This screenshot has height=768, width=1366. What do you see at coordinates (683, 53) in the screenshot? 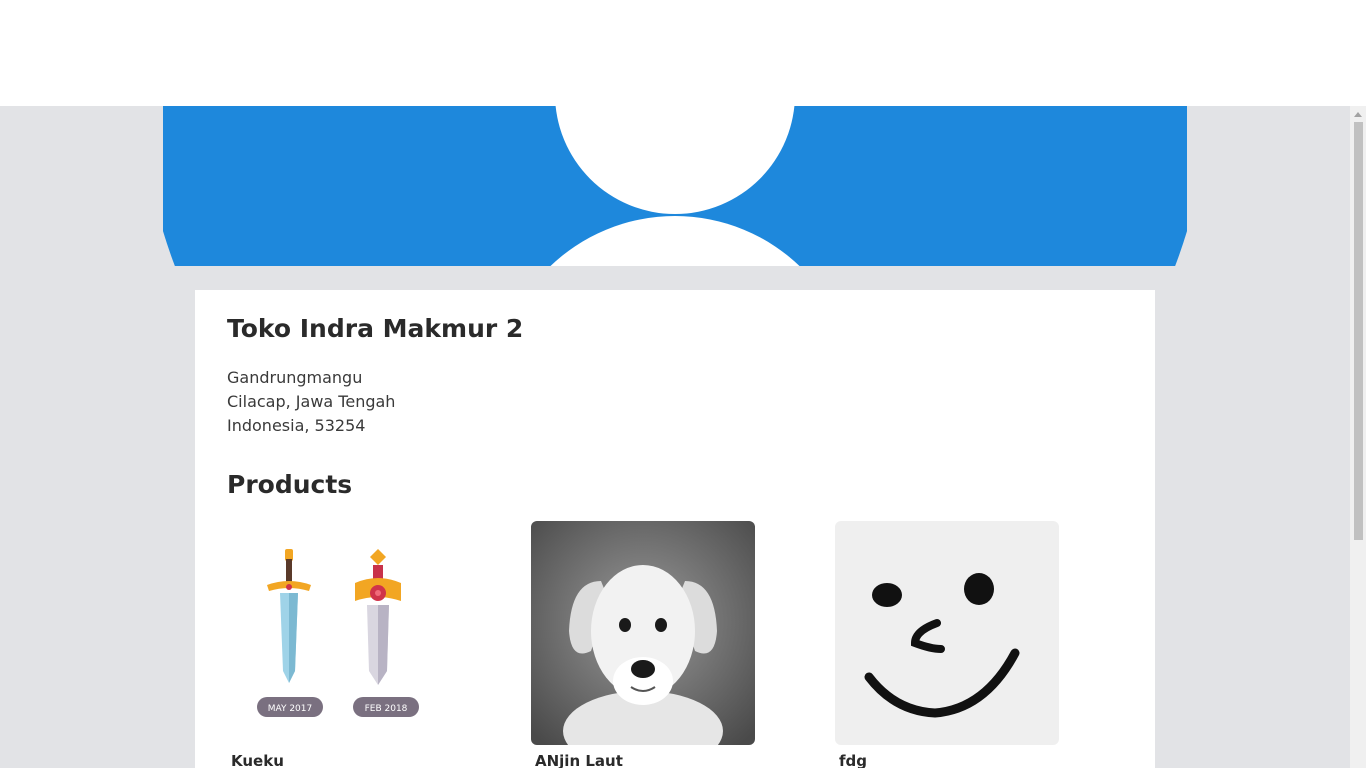
I see `top-header-bar` at bounding box center [683, 53].